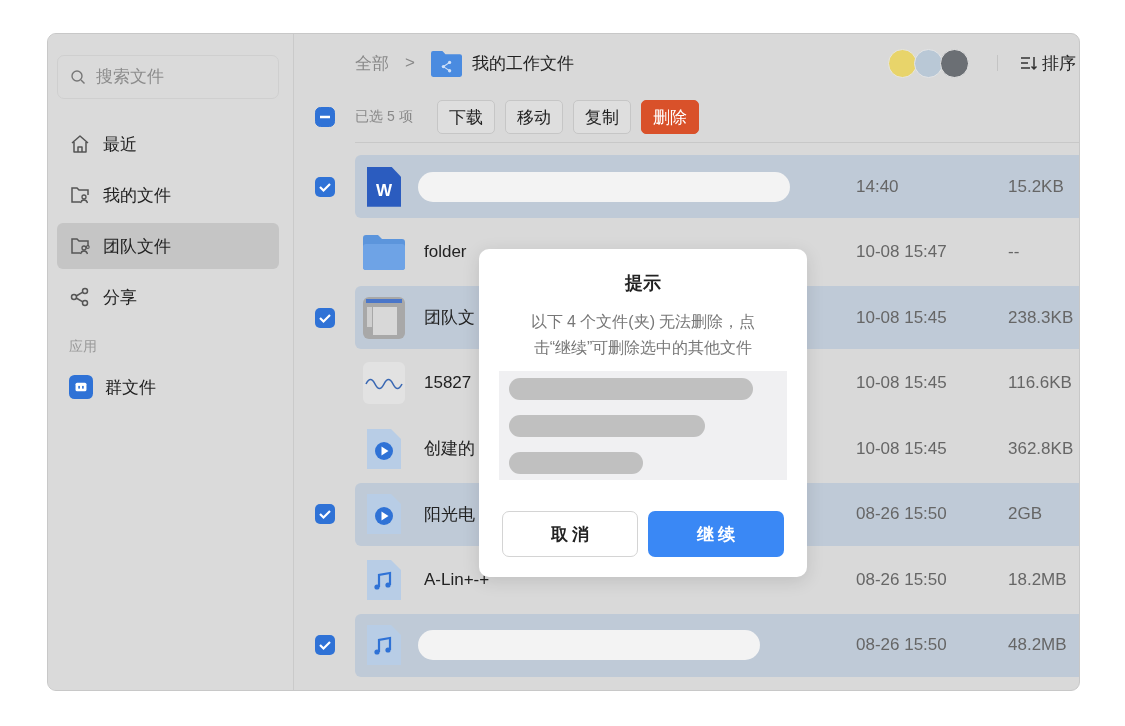 Image resolution: width=1125 pixels, height=726 pixels. I want to click on file-size: 18.2MB, so click(1037, 579).